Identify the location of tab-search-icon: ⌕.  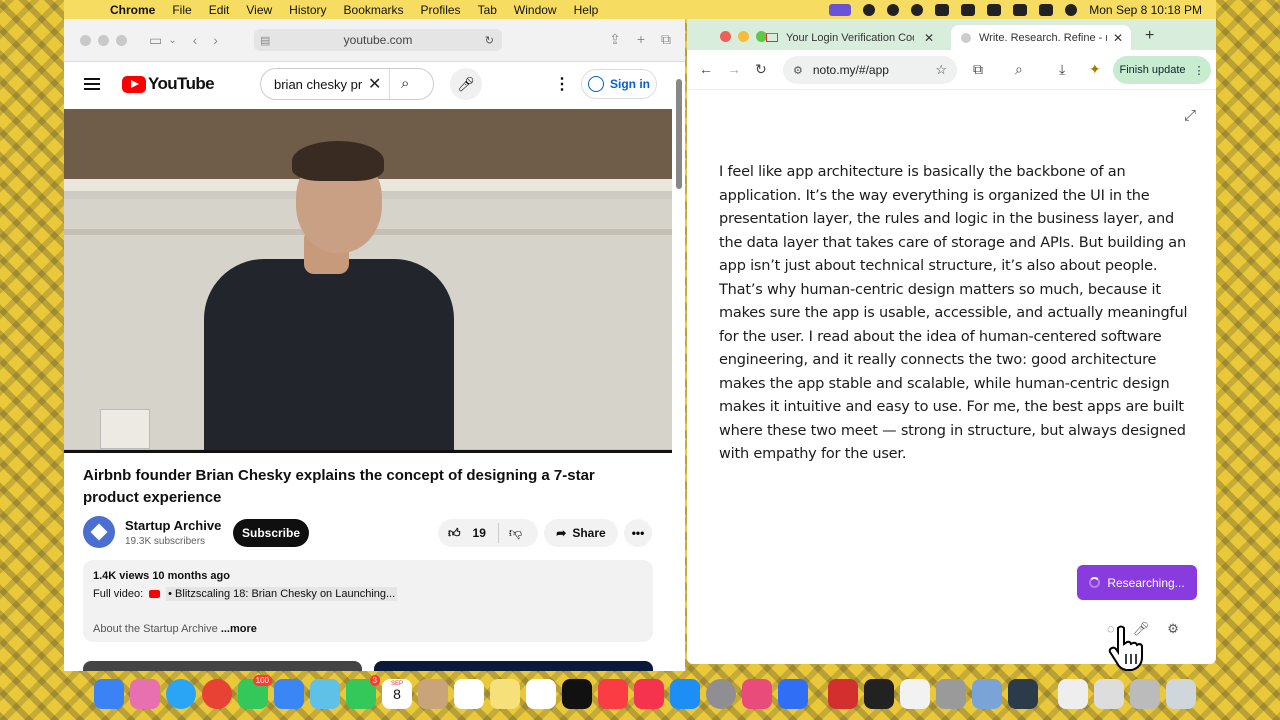
(1019, 69).